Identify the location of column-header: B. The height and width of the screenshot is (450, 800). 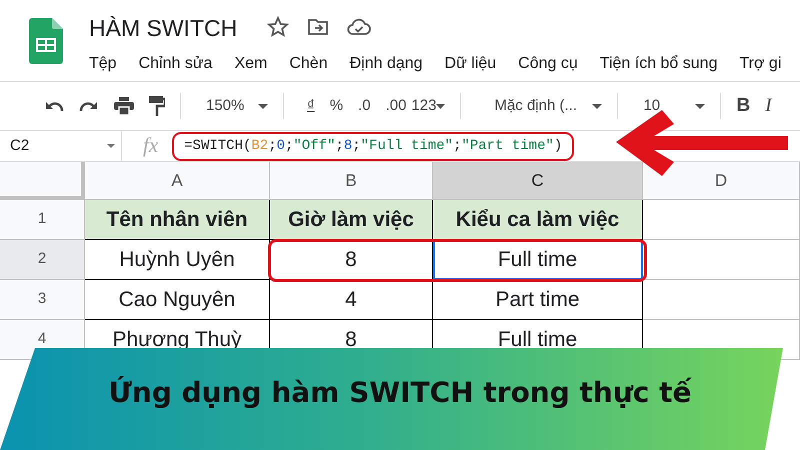
(351, 181).